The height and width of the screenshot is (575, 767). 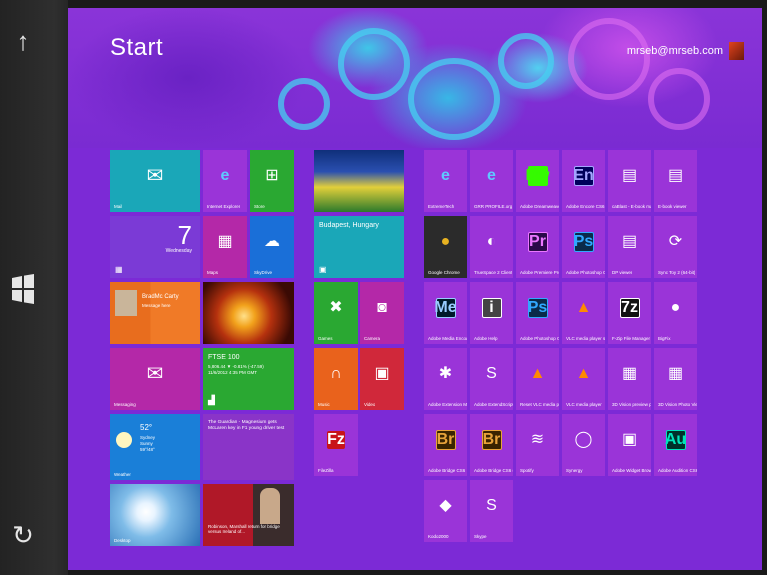 What do you see at coordinates (445, 379) in the screenshot?
I see `app-tile: ✱ Adobe Extension Manager CS6` at bounding box center [445, 379].